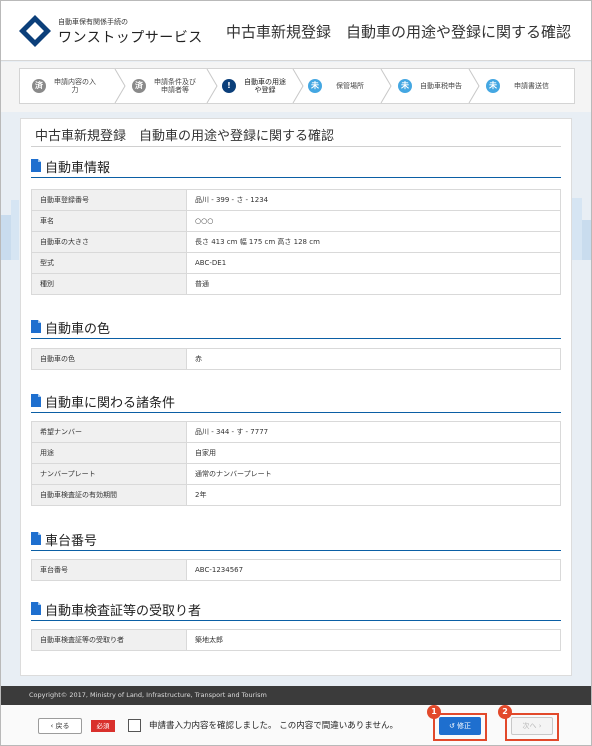  I want to click on table-row: 自動車登録番号 品川 - 399 - さ - 1234, so click(296, 200).